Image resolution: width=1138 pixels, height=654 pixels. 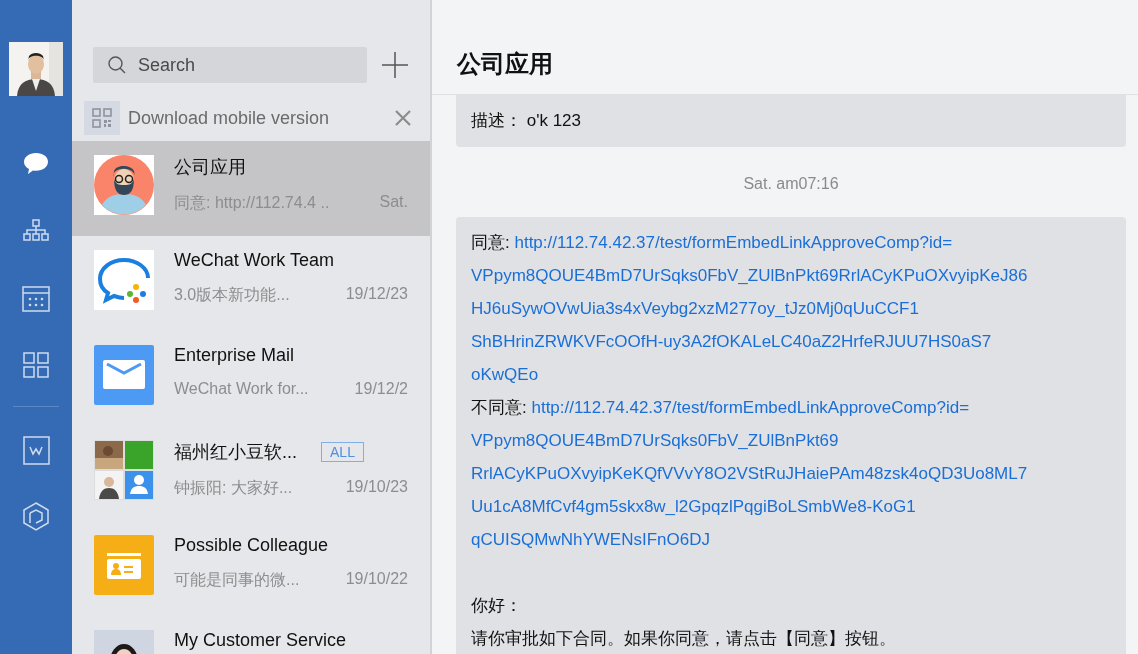 What do you see at coordinates (393, 202) in the screenshot?
I see `date-label: Sat.` at bounding box center [393, 202].